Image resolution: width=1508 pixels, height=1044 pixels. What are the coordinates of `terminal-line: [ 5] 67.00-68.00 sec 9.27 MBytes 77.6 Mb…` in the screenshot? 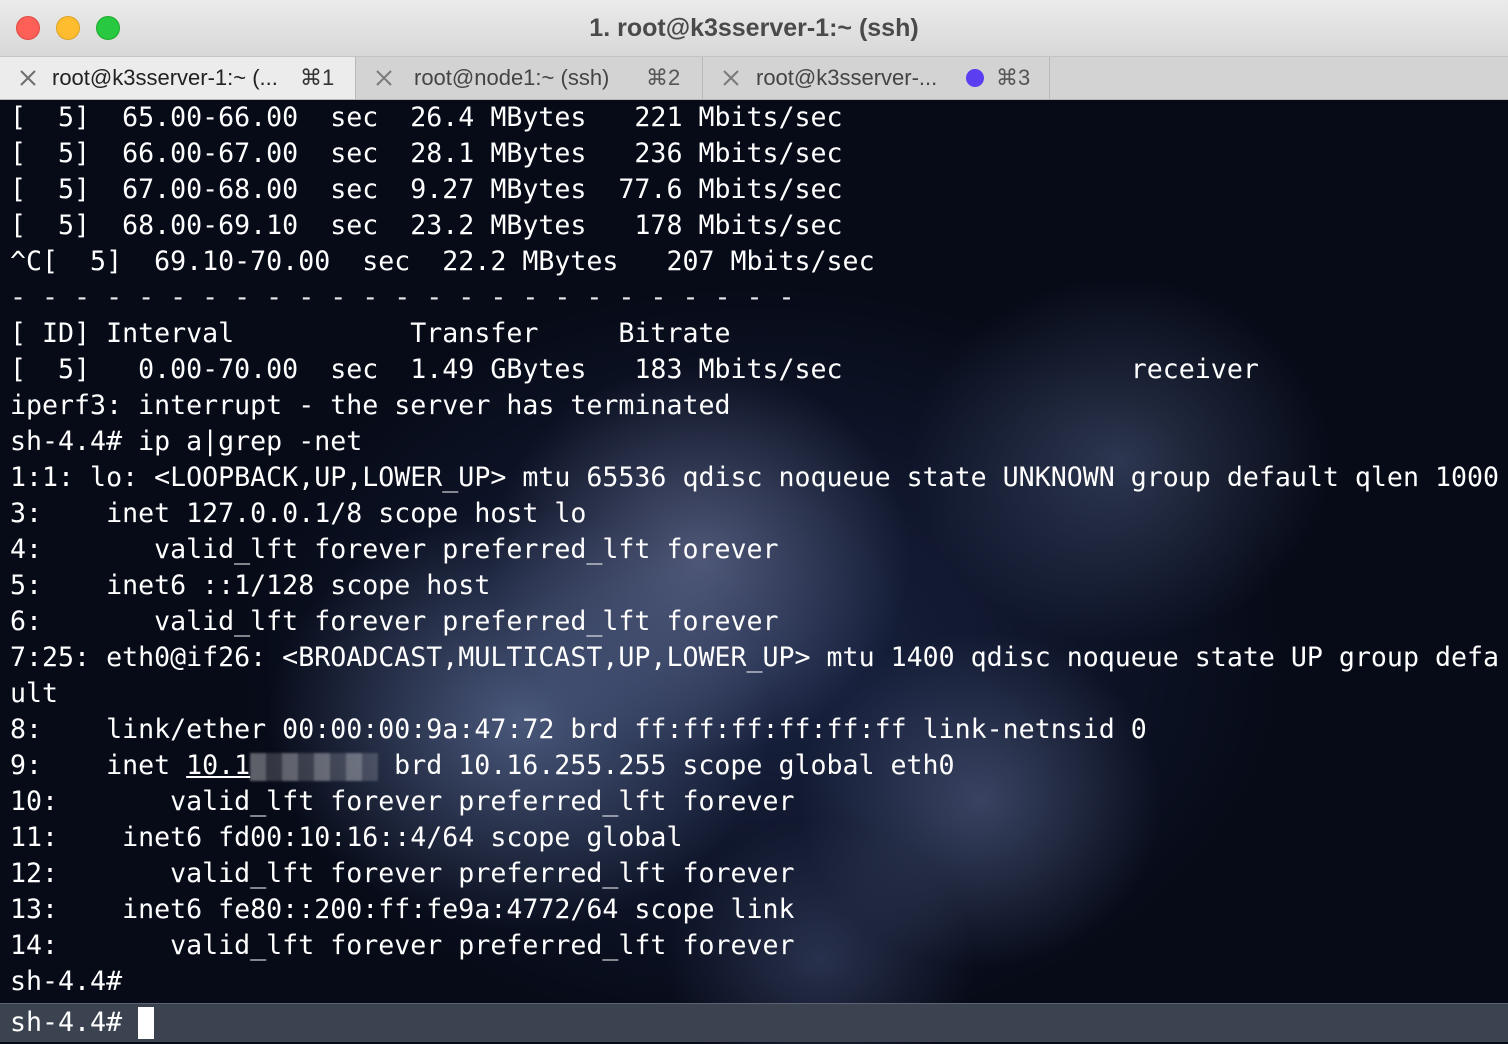 It's located at (426, 189).